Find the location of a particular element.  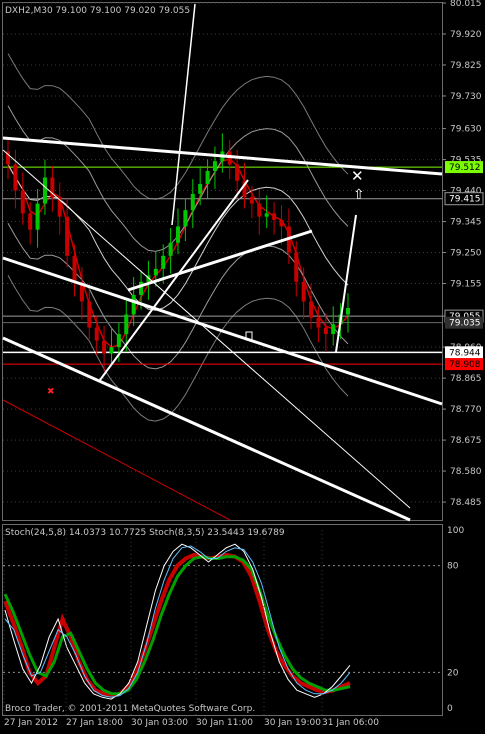

price-tick-label: 78.865 is located at coordinates (466, 379).